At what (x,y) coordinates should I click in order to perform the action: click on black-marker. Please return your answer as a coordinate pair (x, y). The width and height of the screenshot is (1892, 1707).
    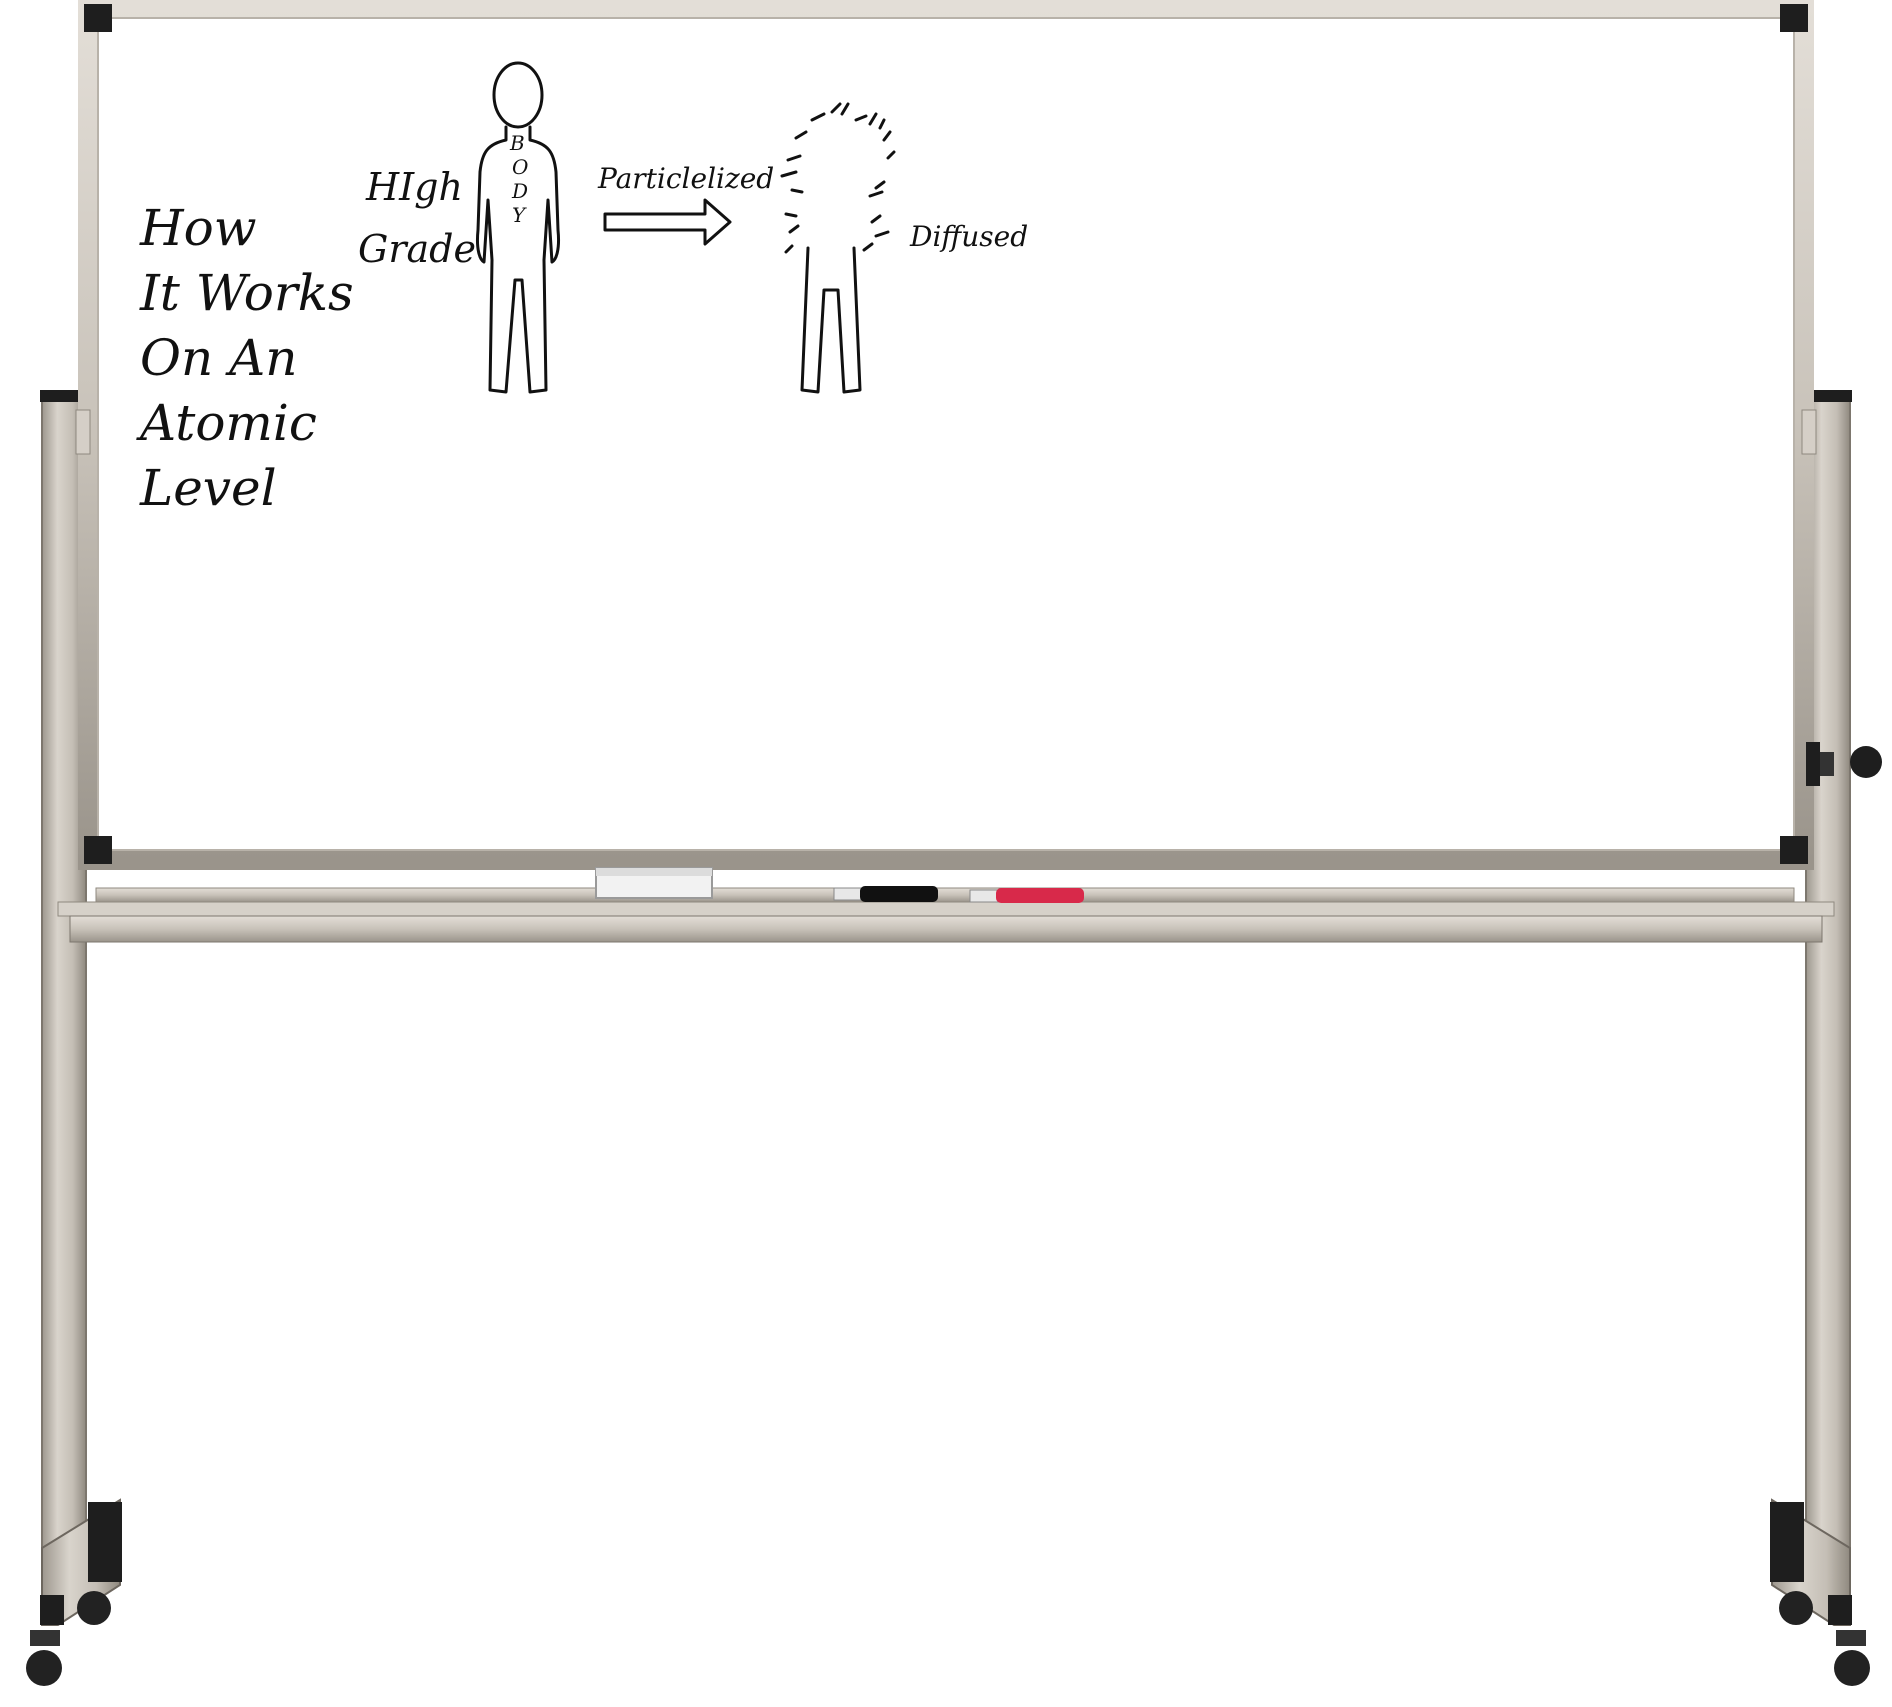
    Looking at the image, I should click on (885, 894).